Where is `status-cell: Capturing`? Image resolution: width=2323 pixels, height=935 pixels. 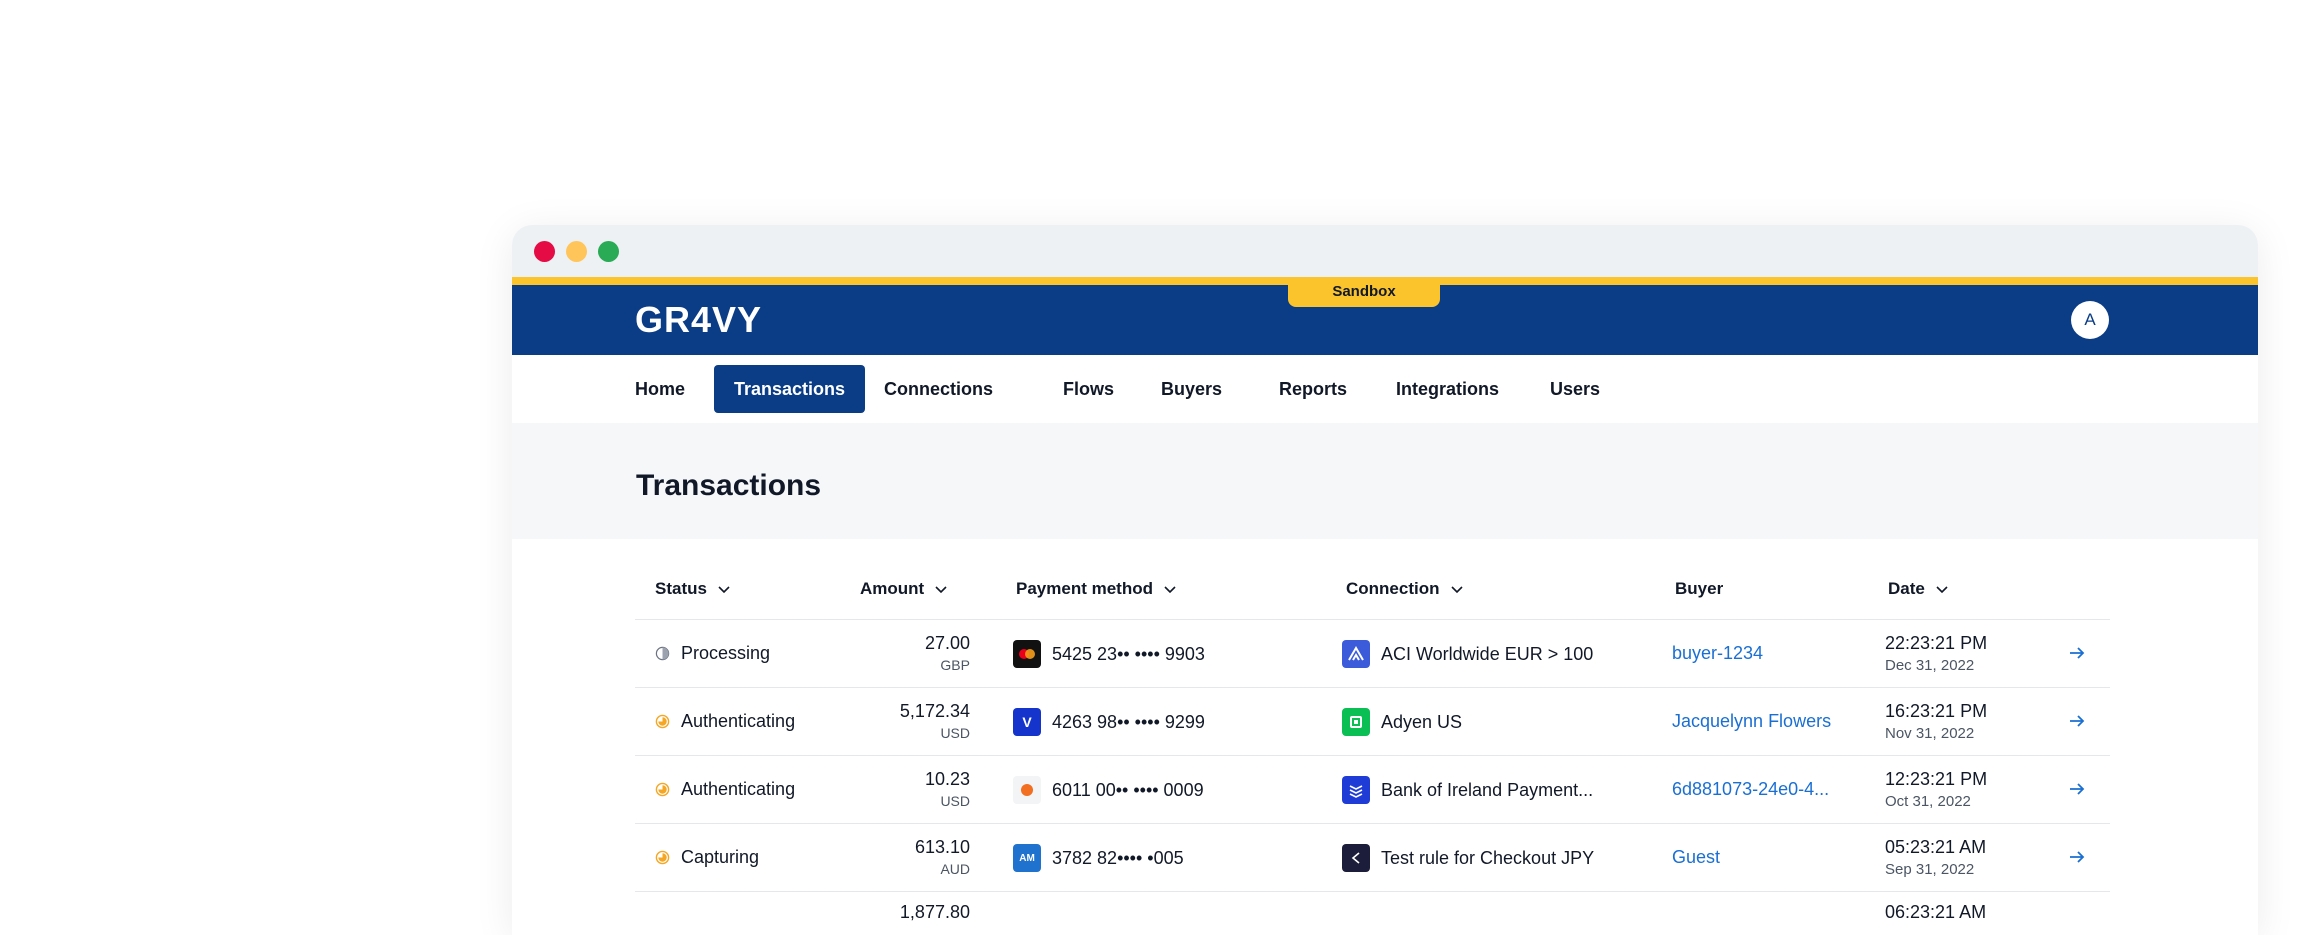
status-cell: Capturing is located at coordinates (707, 857).